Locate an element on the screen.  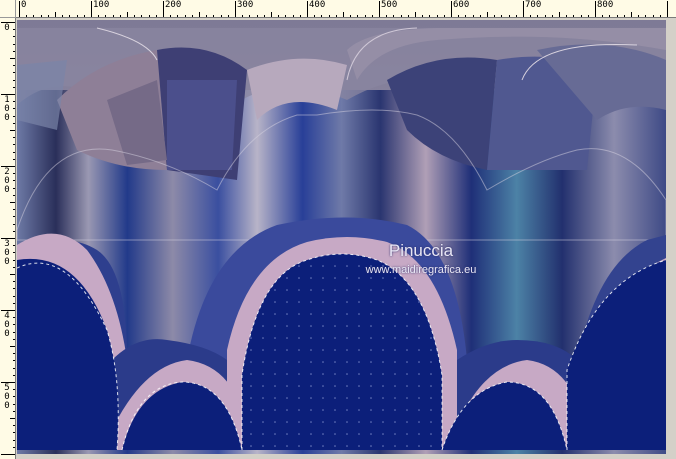
ruler-label: 700 is located at coordinates (533, 5).